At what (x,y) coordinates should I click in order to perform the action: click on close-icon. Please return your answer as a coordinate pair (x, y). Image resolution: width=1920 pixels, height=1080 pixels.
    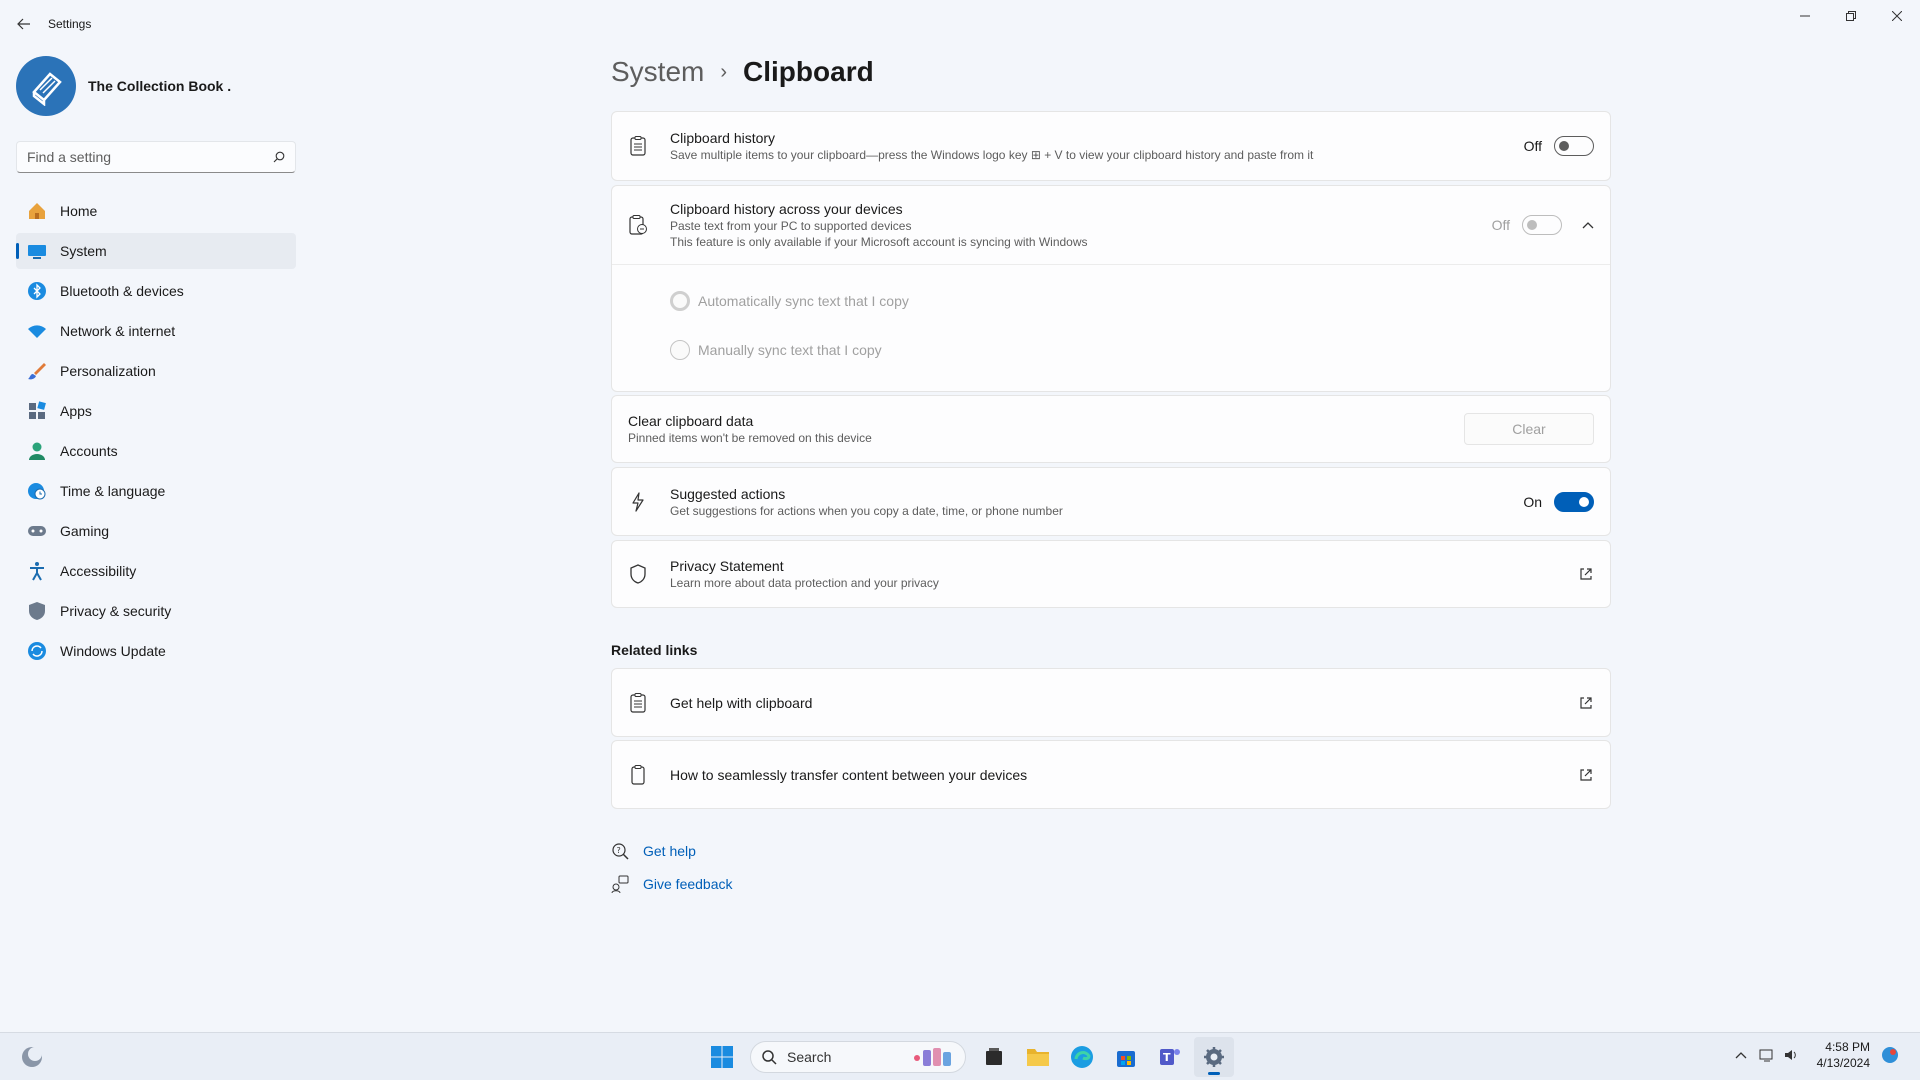
    Looking at the image, I should click on (1897, 16).